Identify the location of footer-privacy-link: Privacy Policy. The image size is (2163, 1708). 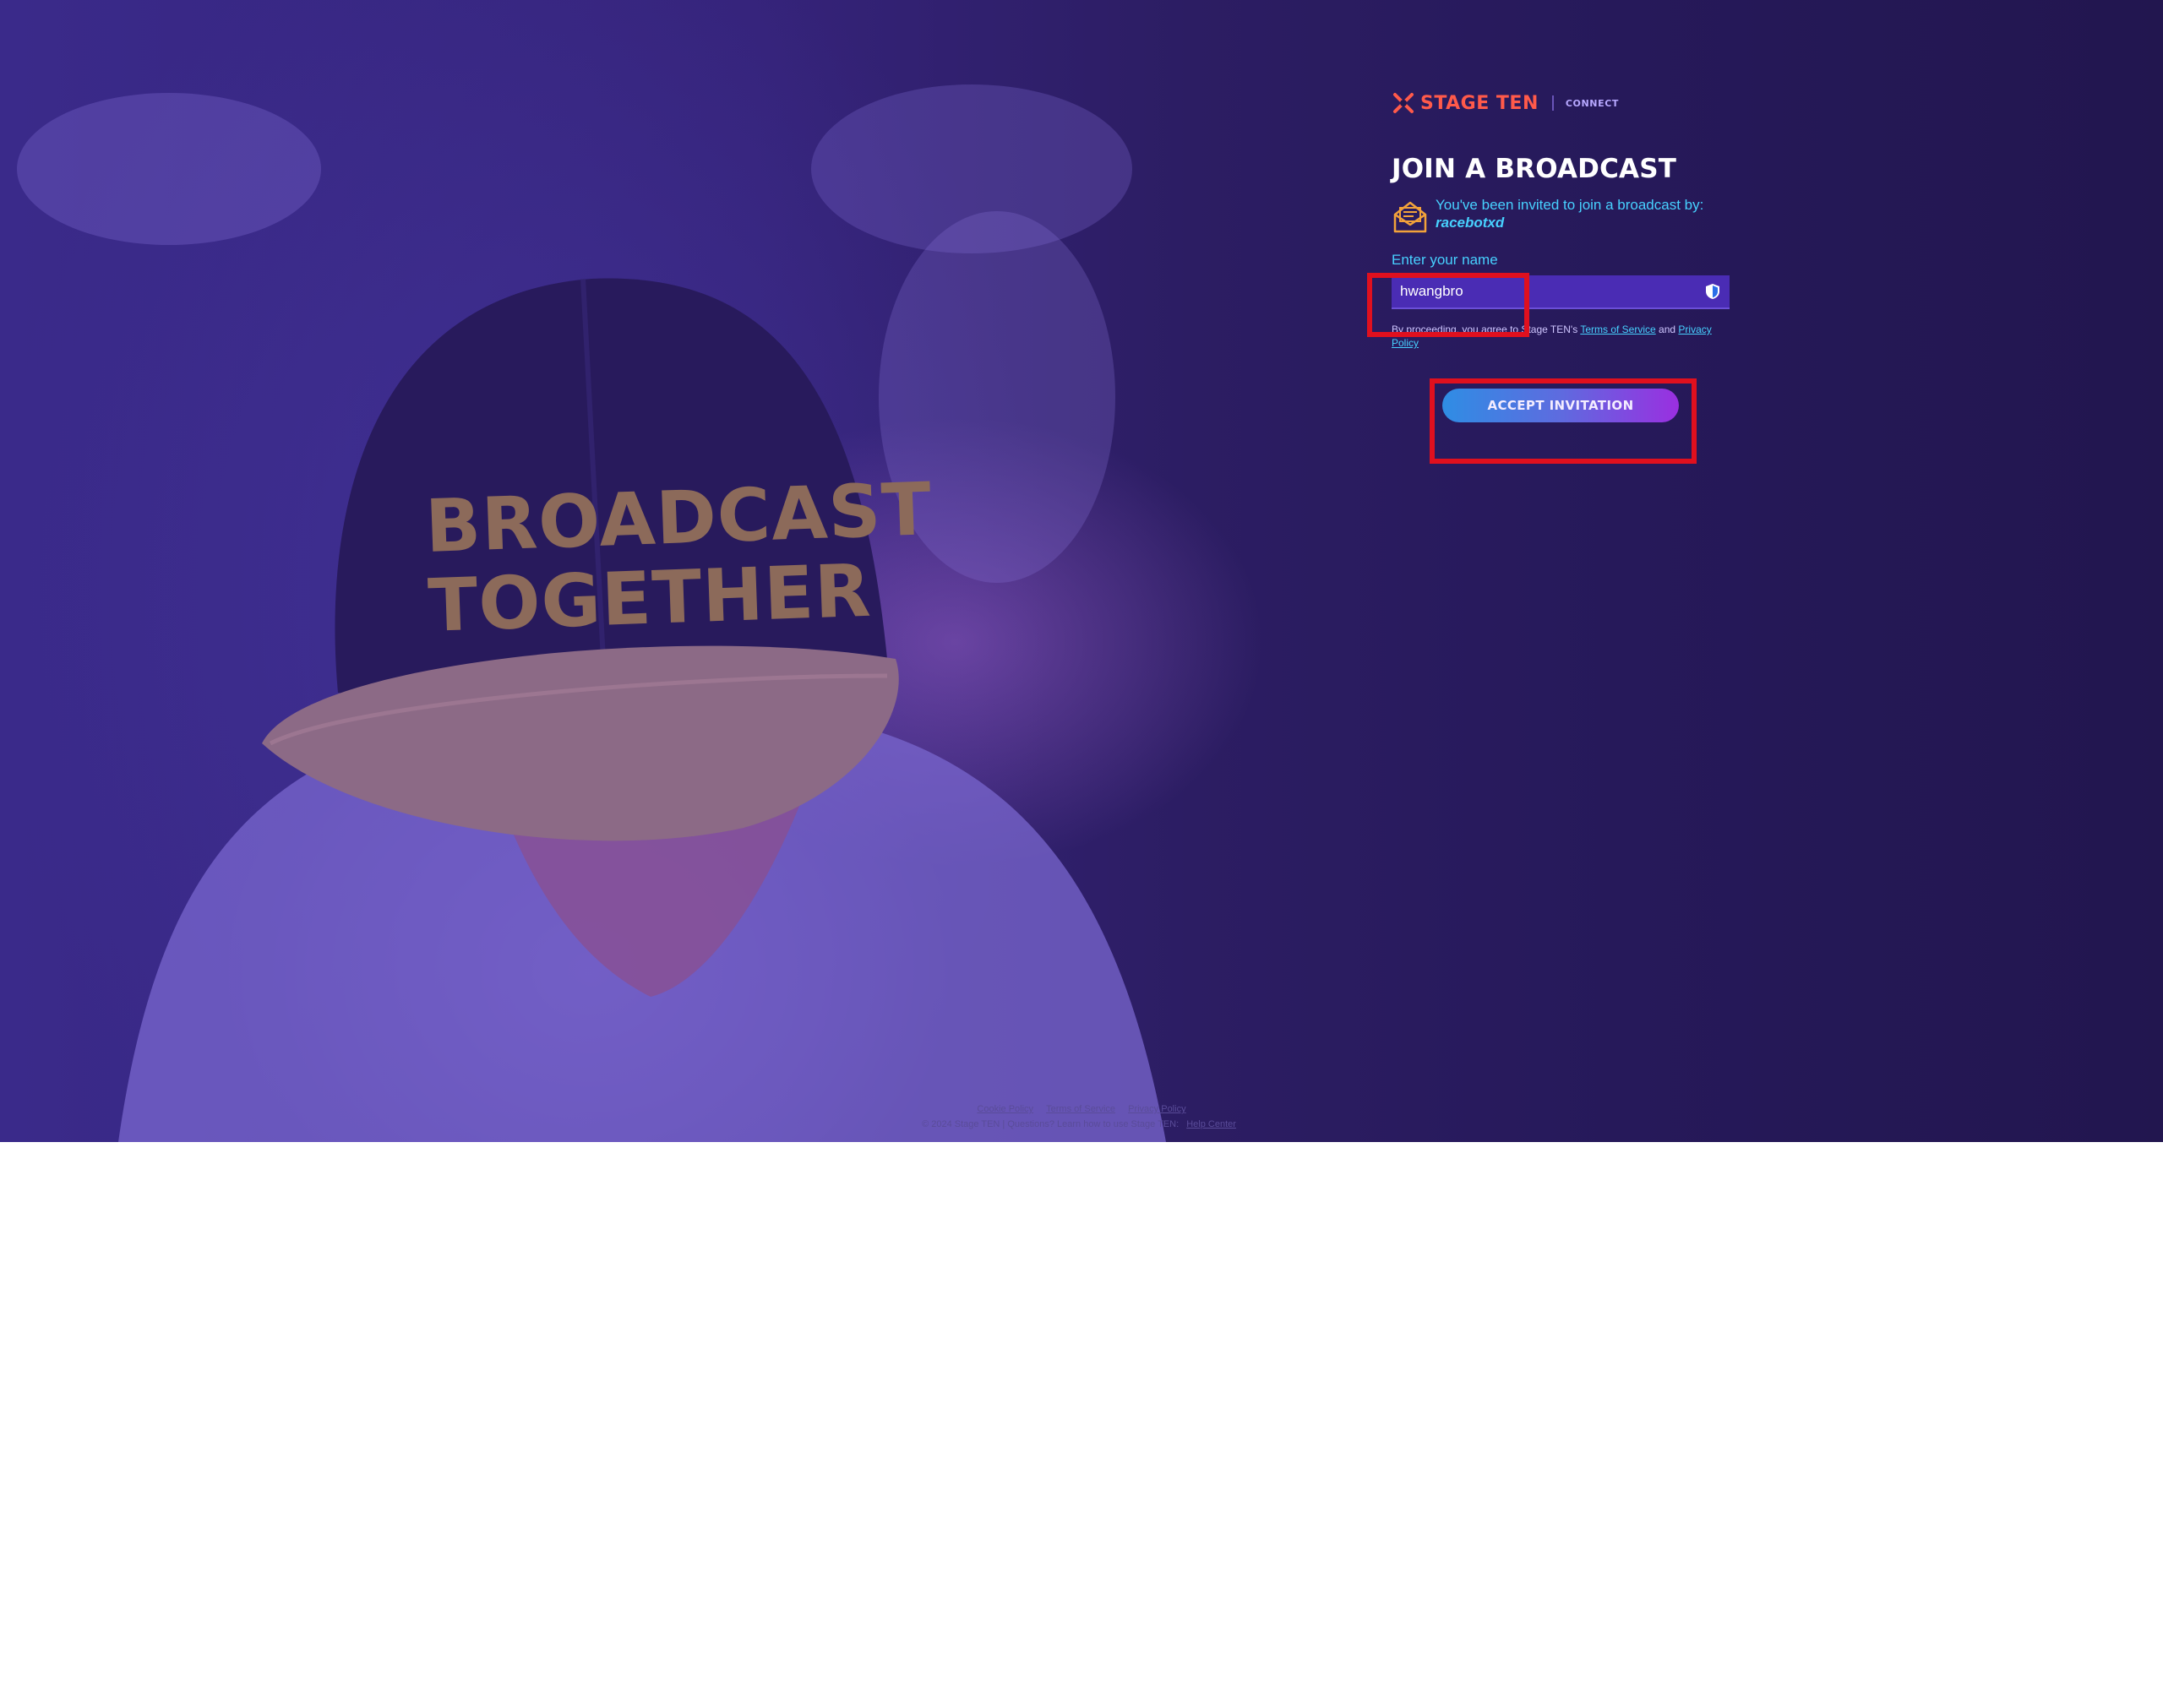
(1156, 1109).